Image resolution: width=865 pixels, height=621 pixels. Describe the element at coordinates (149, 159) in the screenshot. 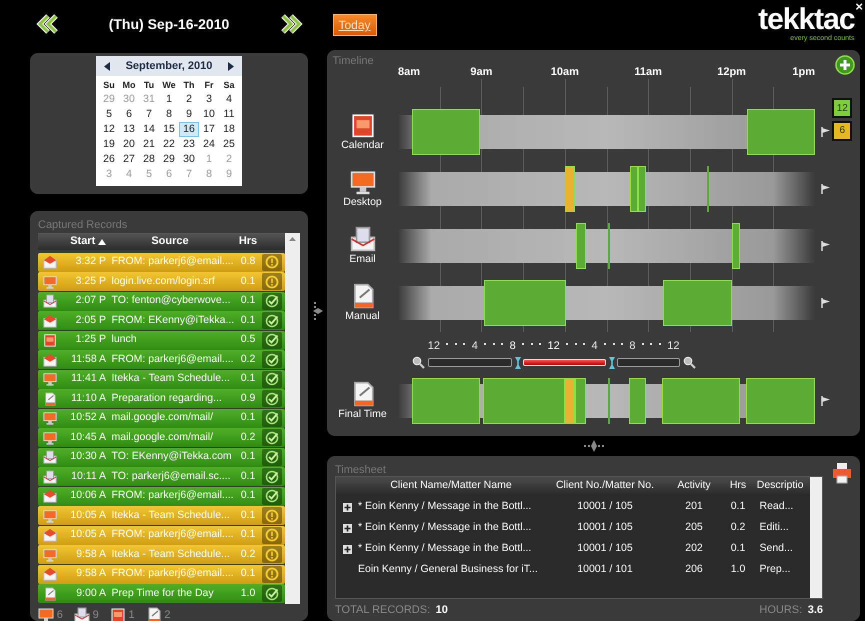

I see `calendar-day: 28` at that location.